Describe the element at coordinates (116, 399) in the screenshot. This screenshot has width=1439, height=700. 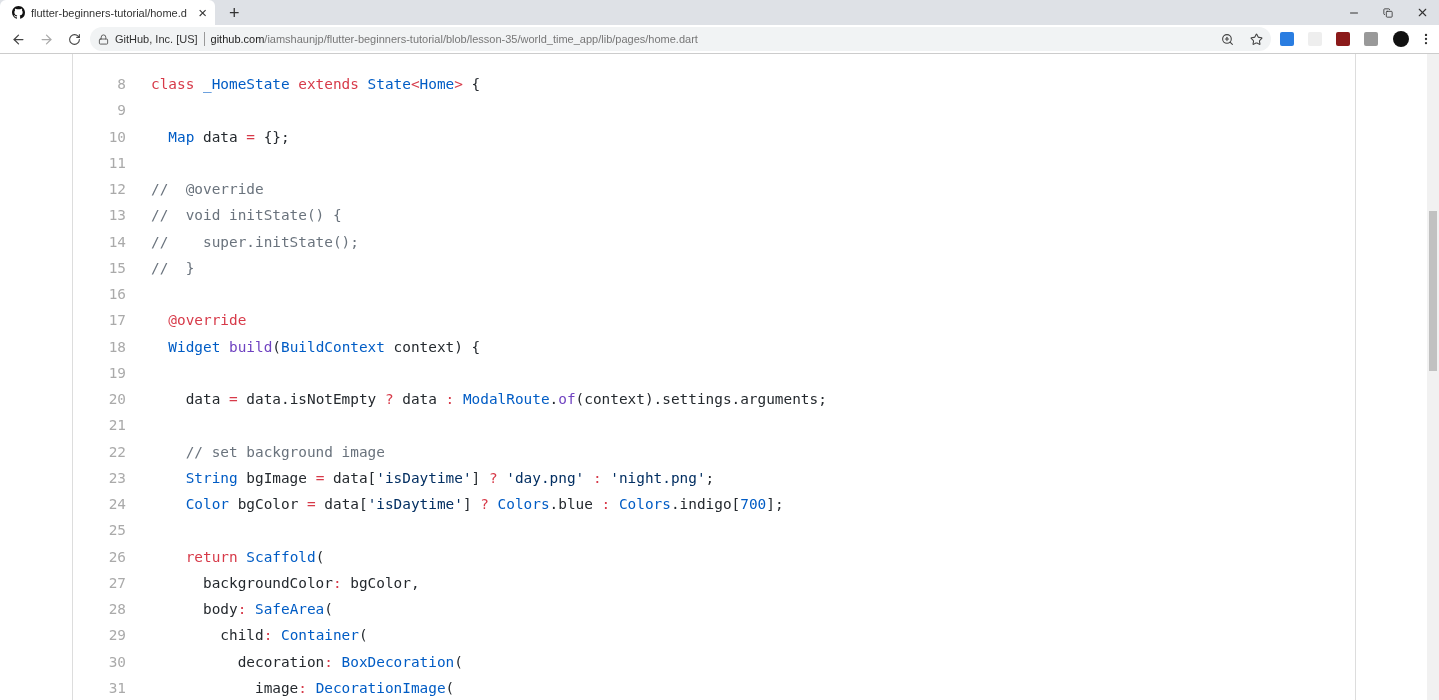
I see `line-number: 20` at that location.